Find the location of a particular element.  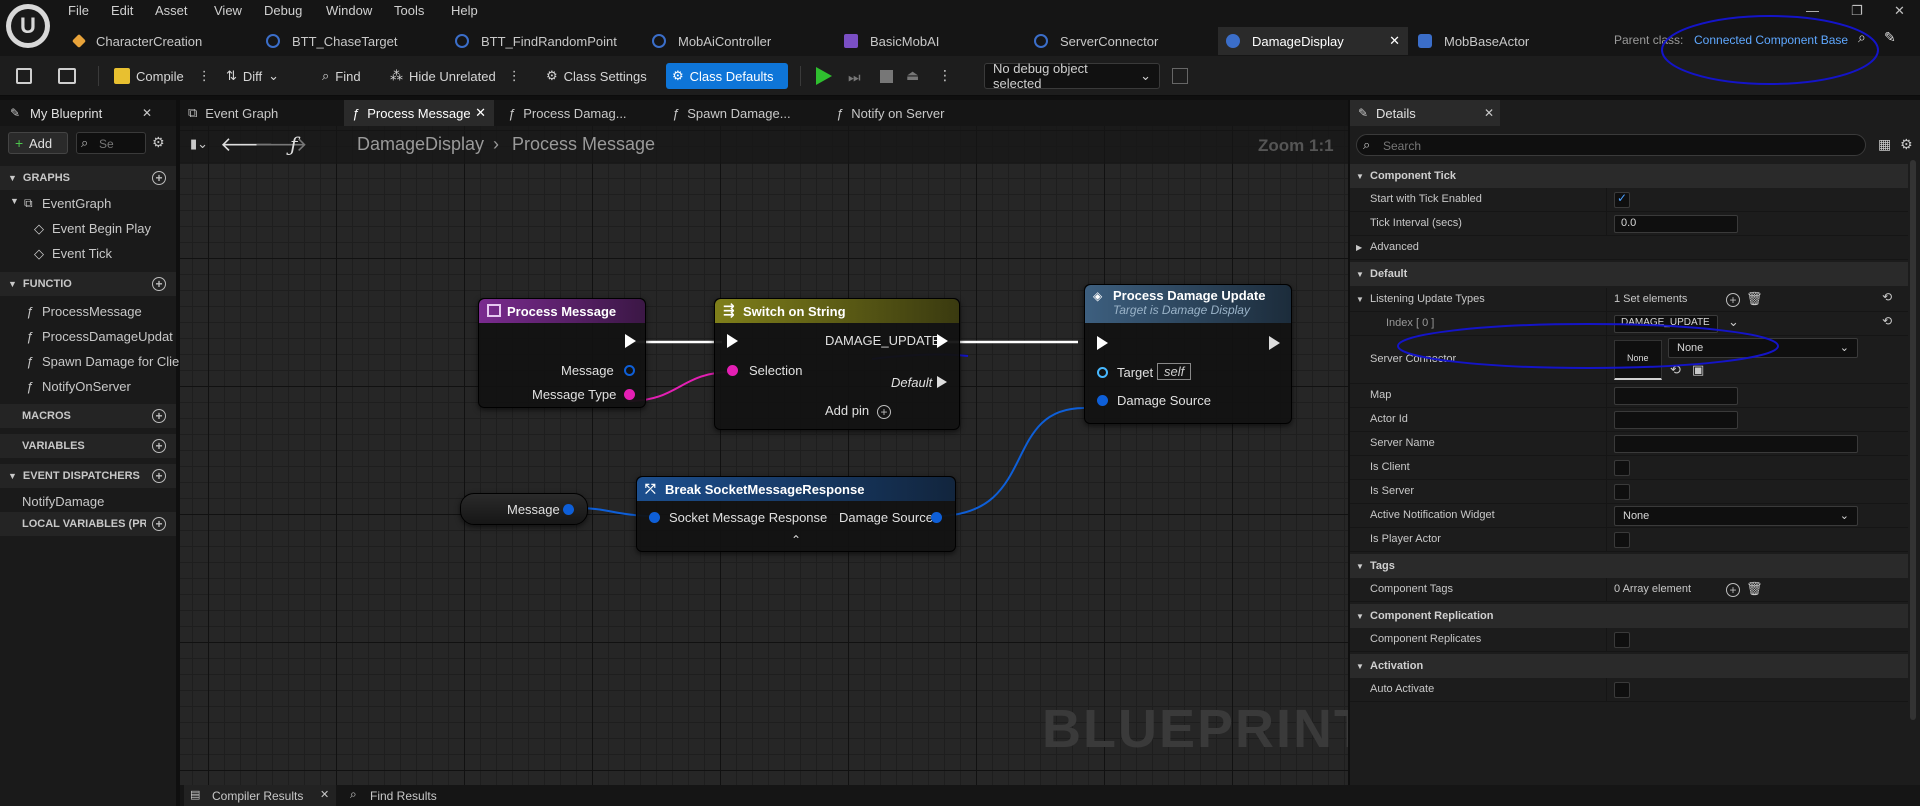

class-defaults-button: ⚙ Class Defaults is located at coordinates (727, 76).